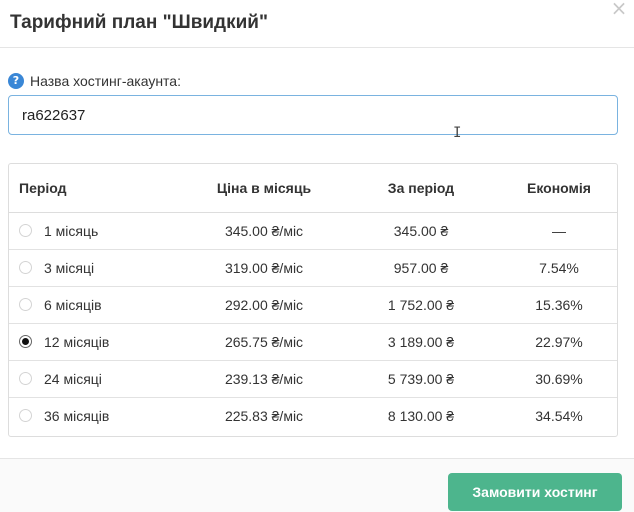  I want to click on table-row: 1 місяць 345.00 ₴/міс 345.00 ₴ —, so click(313, 231).